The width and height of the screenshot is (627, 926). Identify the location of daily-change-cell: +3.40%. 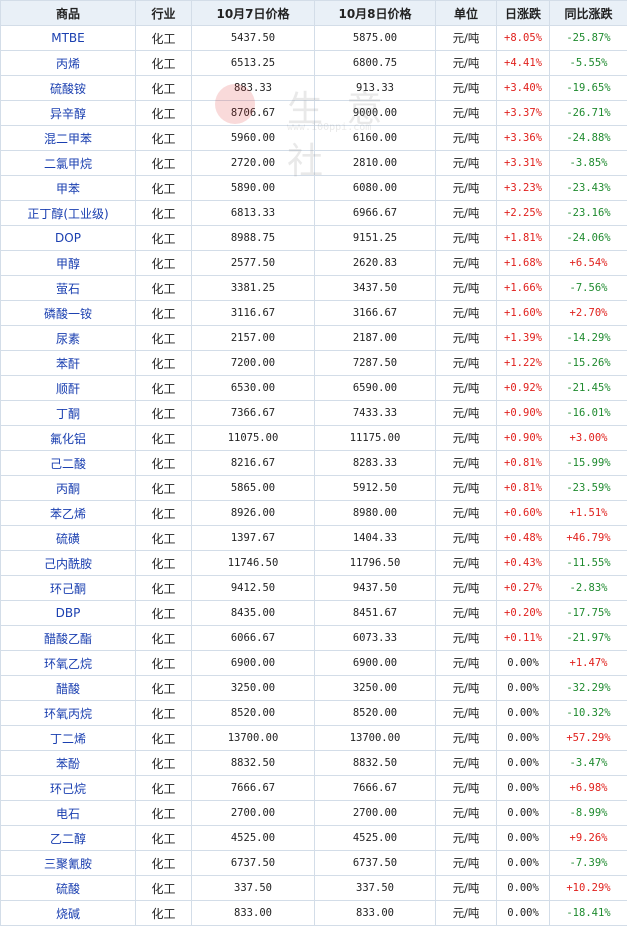
(523, 88).